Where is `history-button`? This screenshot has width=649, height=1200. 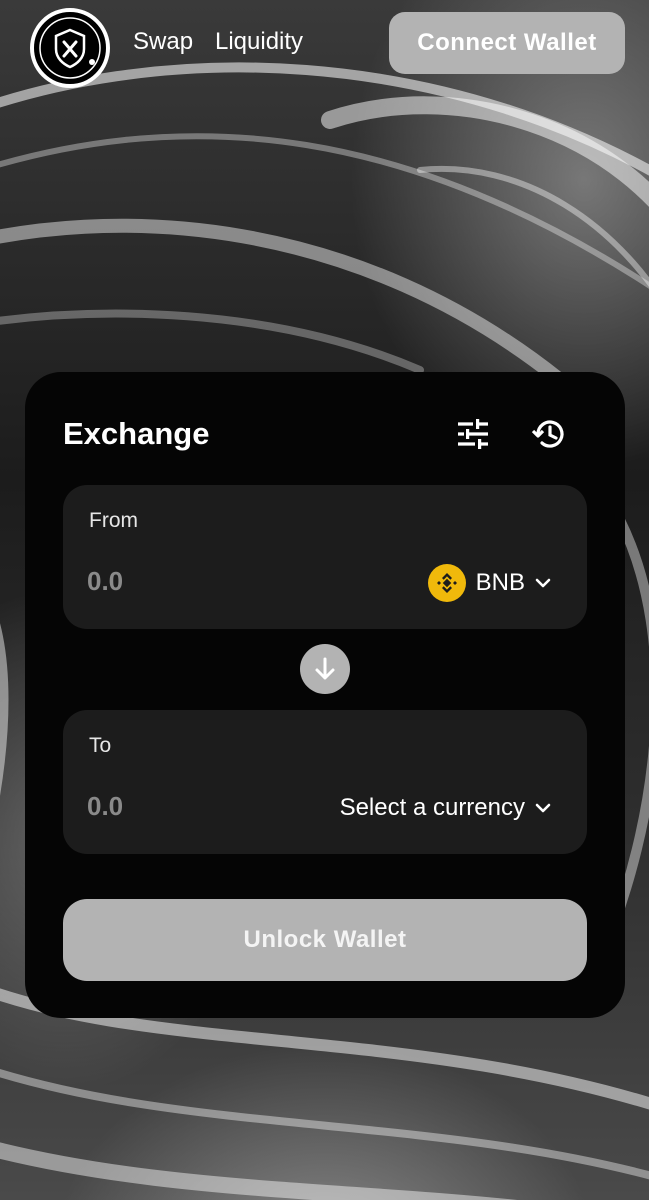 history-button is located at coordinates (549, 434).